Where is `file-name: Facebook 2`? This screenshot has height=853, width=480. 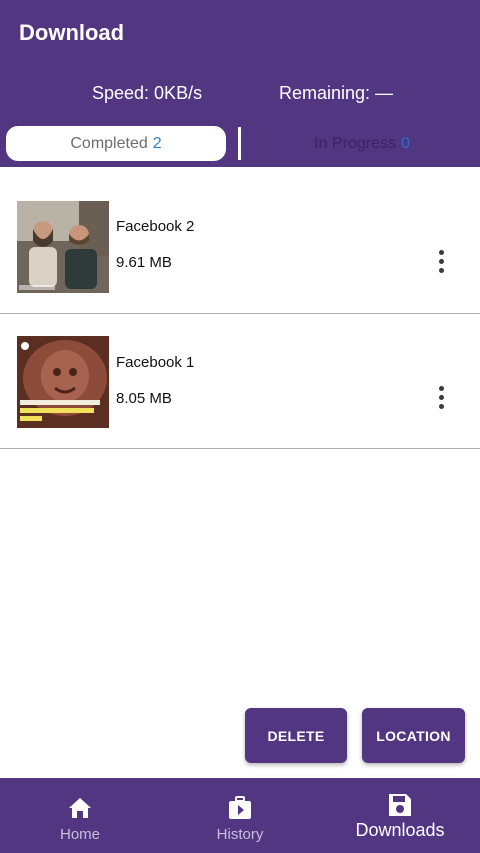
file-name: Facebook 2 is located at coordinates (155, 226).